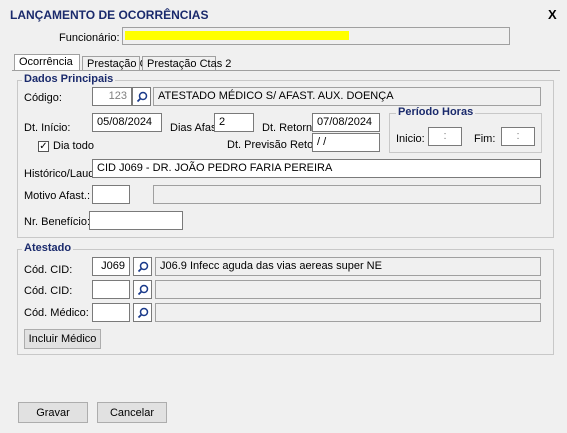 The width and height of the screenshot is (567, 433). I want to click on fim-label: Fim:, so click(485, 139).